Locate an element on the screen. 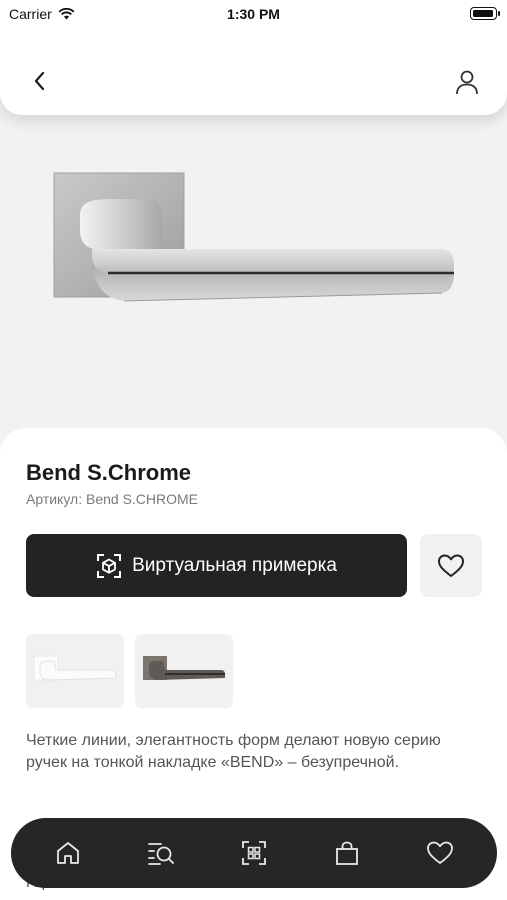 The height and width of the screenshot is (900, 507). chevron-left-icon is located at coordinates (39, 81).